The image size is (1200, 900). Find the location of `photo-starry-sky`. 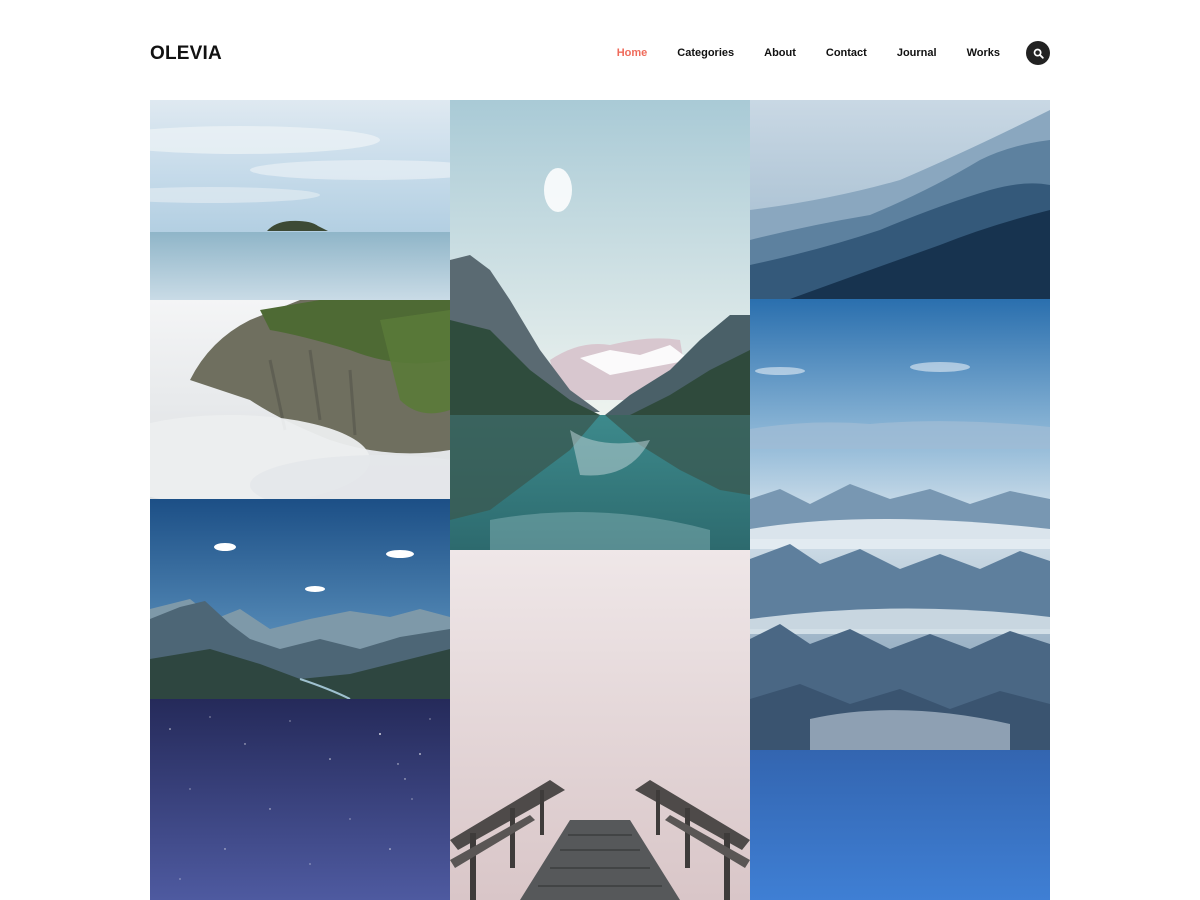

photo-starry-sky is located at coordinates (300, 799).